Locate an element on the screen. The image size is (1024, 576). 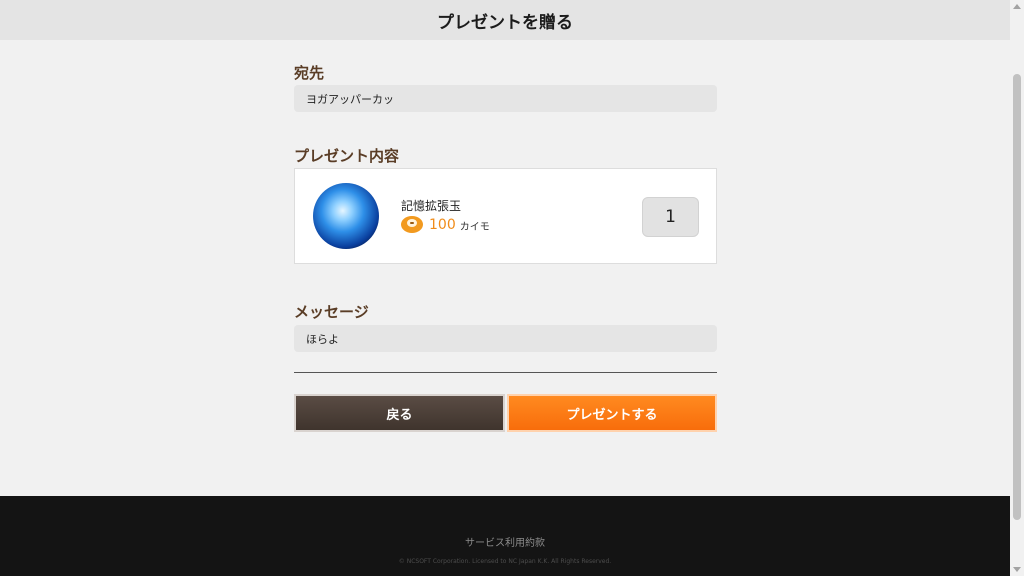
scroll-up-arrow-icon is located at coordinates (1017, 6).